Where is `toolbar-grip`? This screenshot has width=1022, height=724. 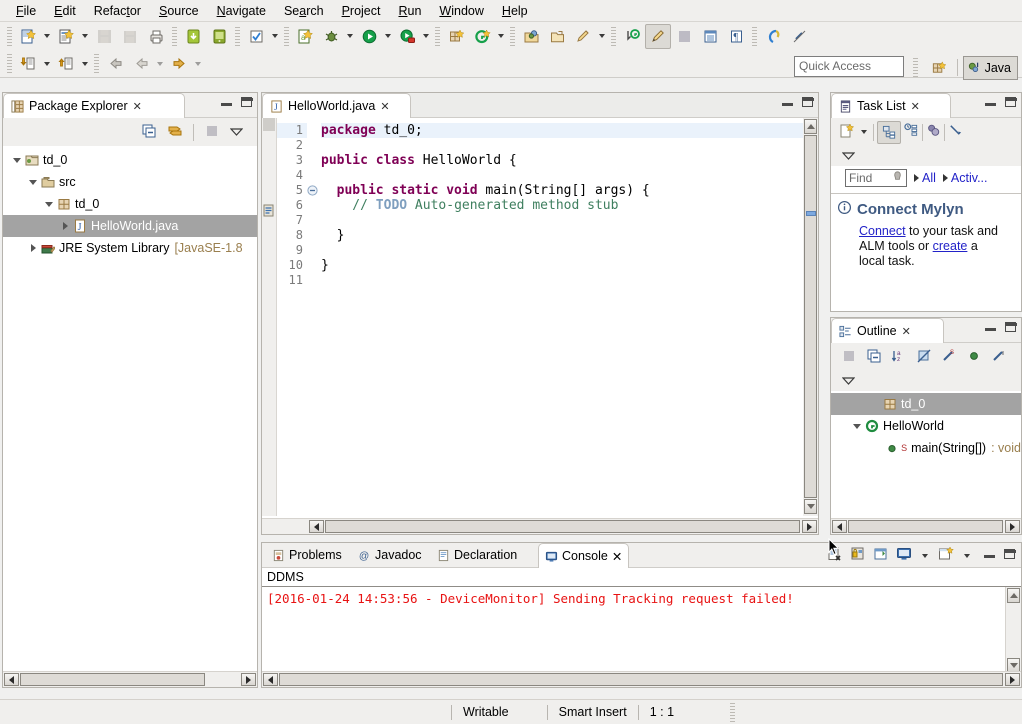
toolbar-grip is located at coordinates (9, 36).